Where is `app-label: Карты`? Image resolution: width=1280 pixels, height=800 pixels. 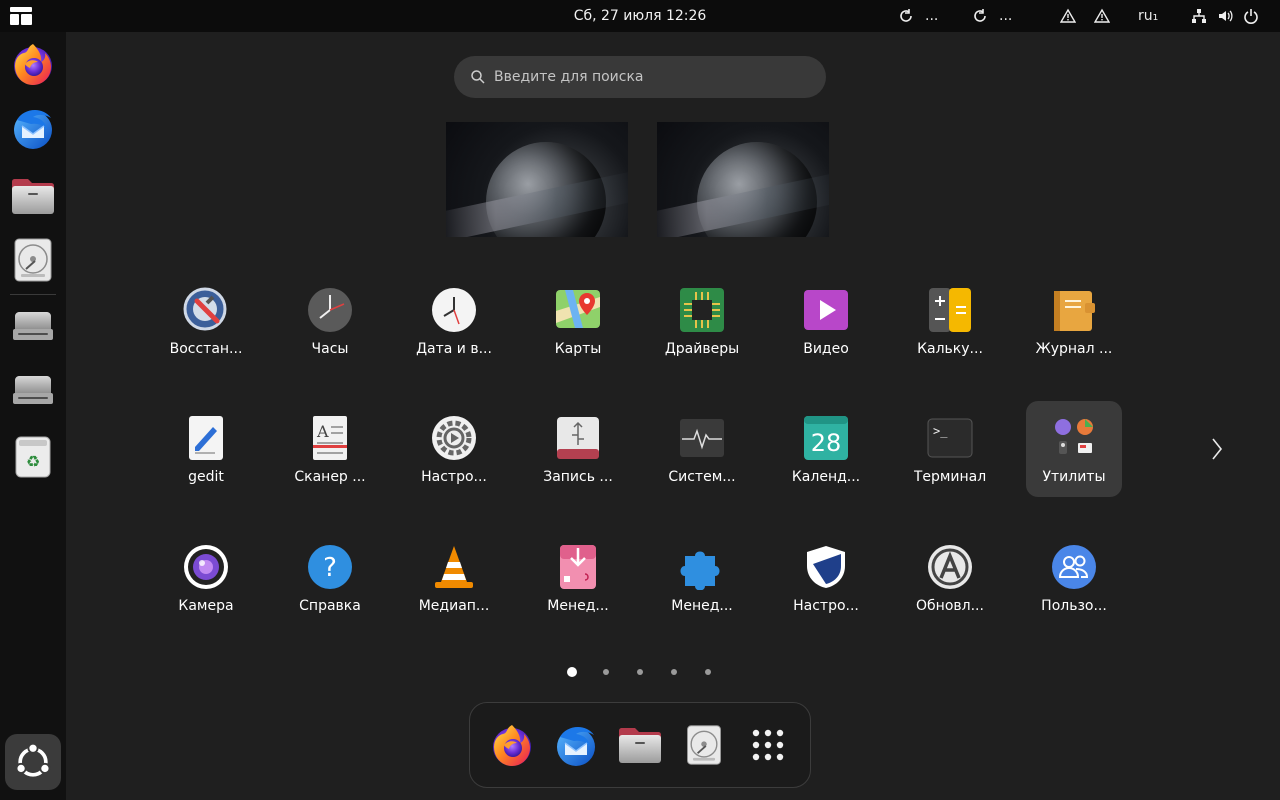 app-label: Карты is located at coordinates (578, 349).